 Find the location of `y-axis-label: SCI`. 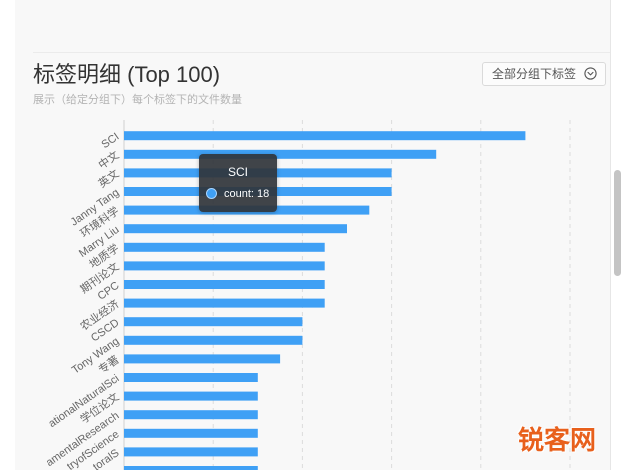

y-axis-label: SCI is located at coordinates (111, 141).